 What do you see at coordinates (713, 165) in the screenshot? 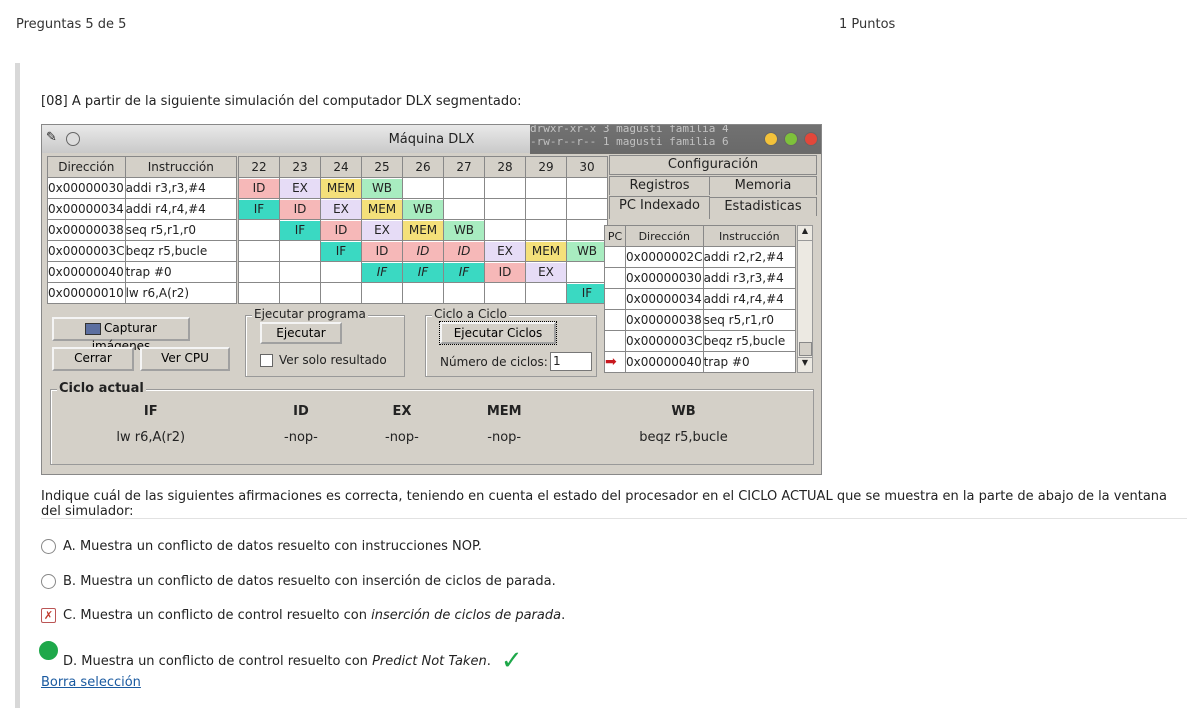
I see `tab-configuration: Configuración` at bounding box center [713, 165].